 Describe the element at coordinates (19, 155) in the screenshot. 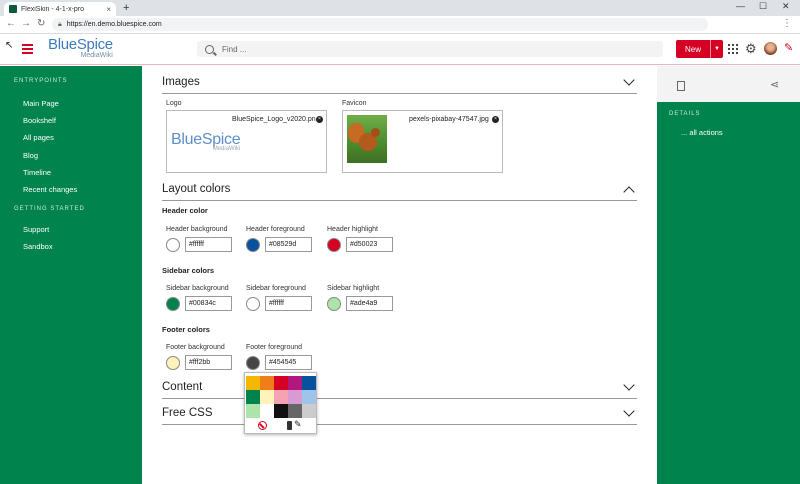

I see `sidebar-item-blog: Blog` at that location.